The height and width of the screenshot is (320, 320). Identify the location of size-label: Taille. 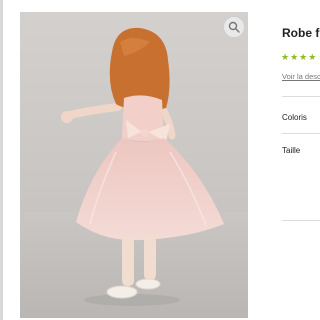
(291, 150).